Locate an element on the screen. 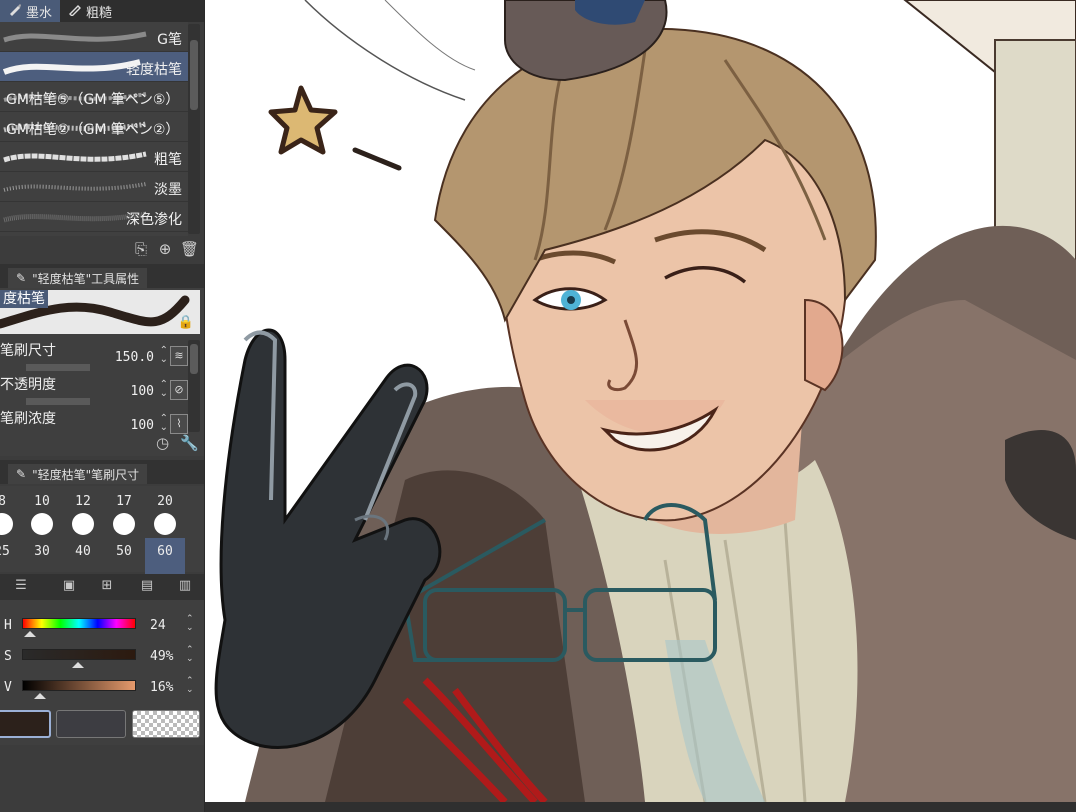  sub-color-swatch is located at coordinates (91, 724).